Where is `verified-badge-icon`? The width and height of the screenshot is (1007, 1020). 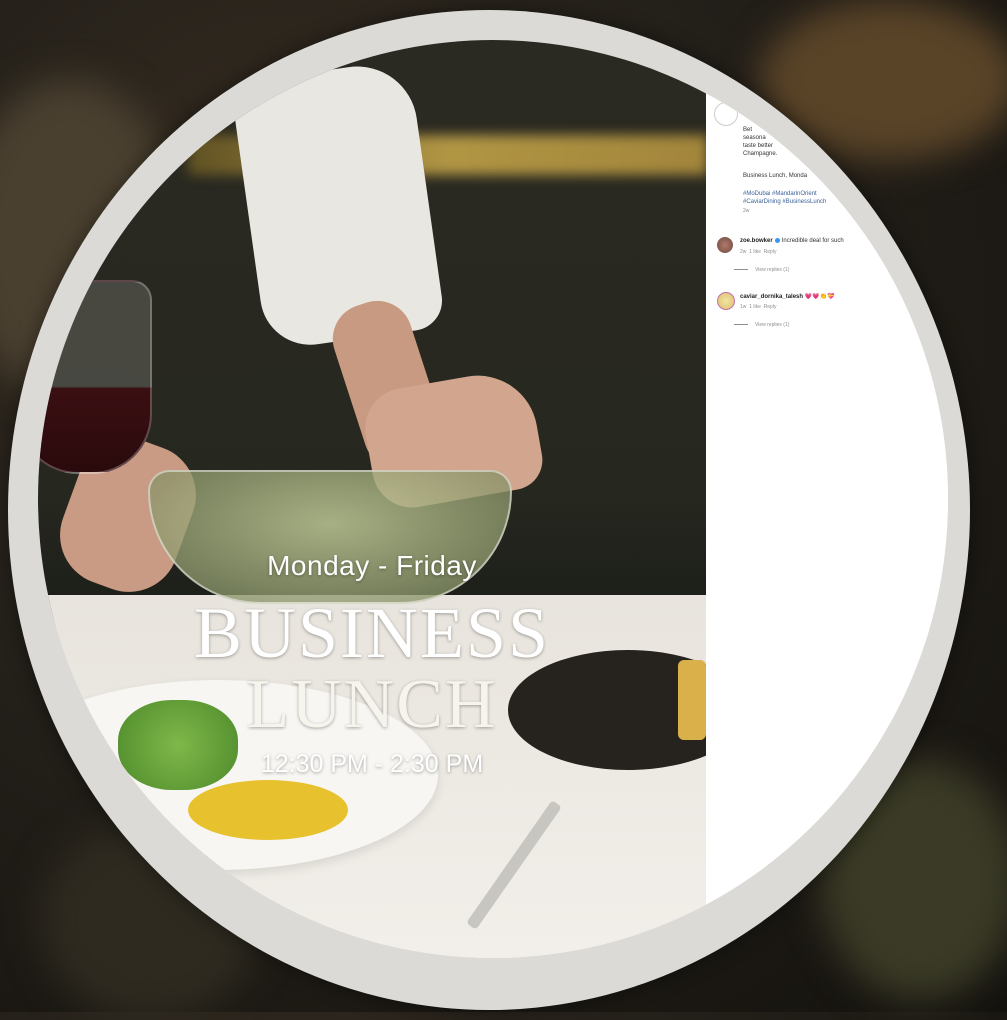
verified-badge-icon is located at coordinates (777, 240).